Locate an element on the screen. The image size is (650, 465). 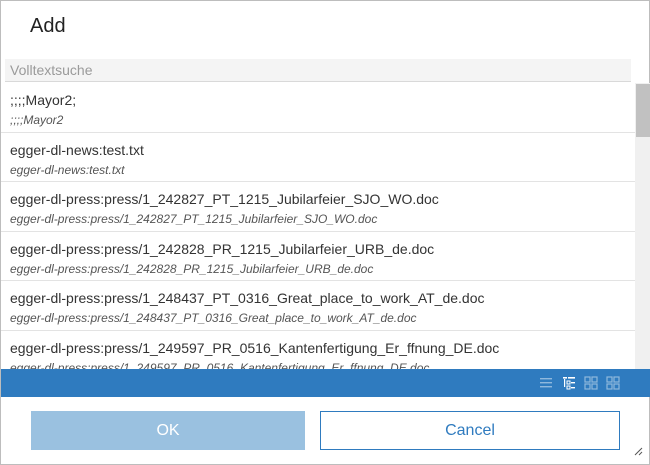
fulltext-search-input is located at coordinates (318, 70).